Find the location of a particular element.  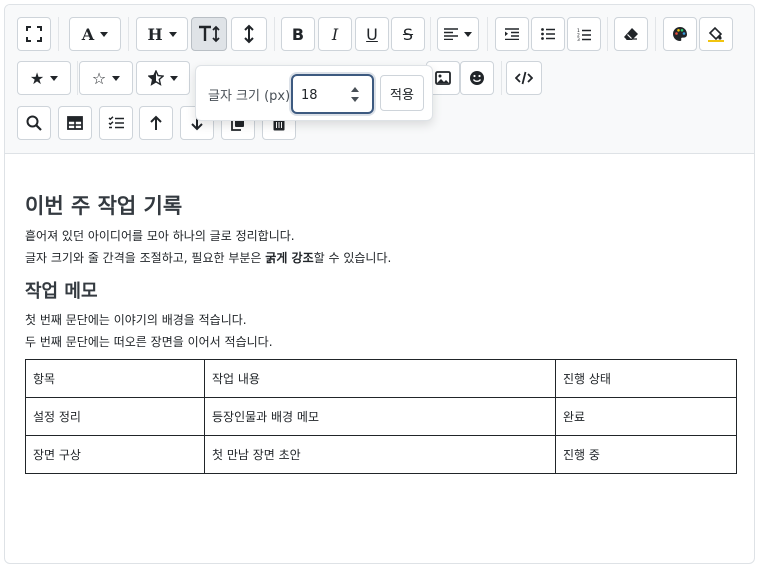

numbered-list-icon: 123 is located at coordinates (584, 34).